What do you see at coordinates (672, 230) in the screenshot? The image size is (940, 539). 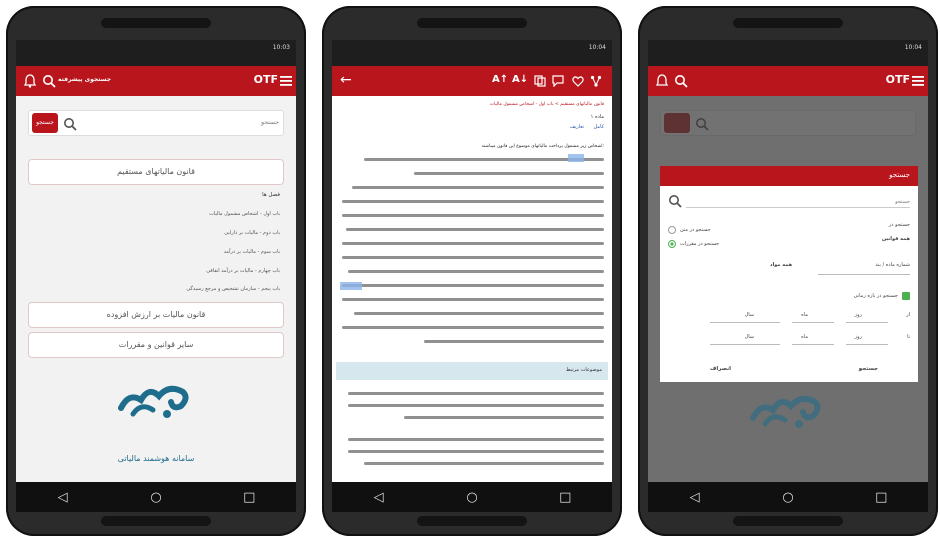 I see `radio-text` at bounding box center [672, 230].